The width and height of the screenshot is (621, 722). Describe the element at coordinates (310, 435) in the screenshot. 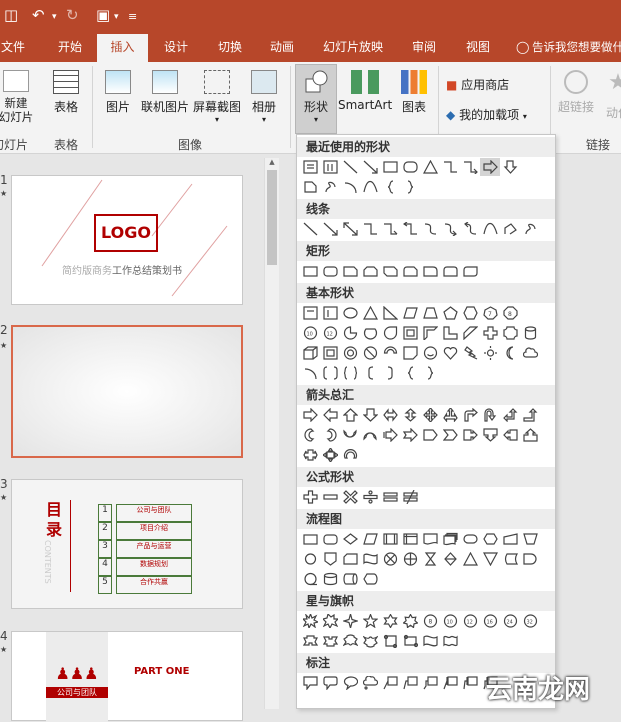

I see `curved-right-arrow-shape` at that location.